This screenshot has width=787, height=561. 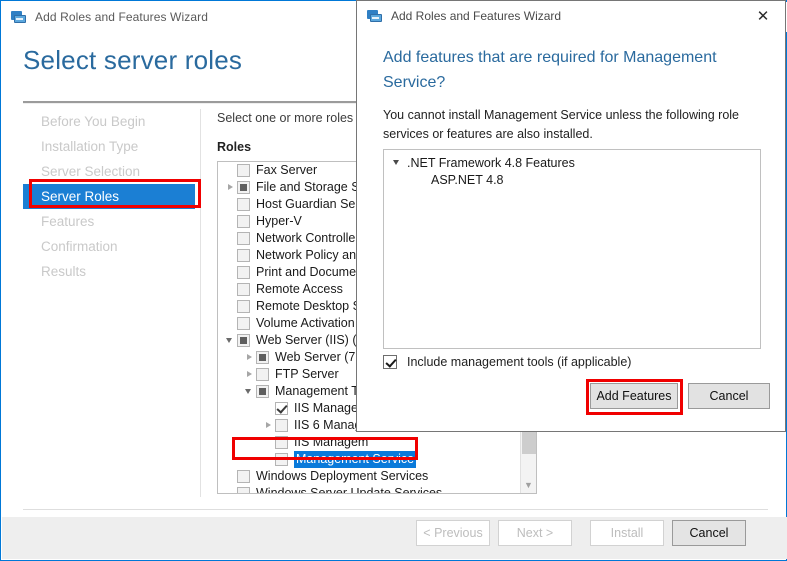 What do you see at coordinates (299, 289) in the screenshot?
I see `role-label: Remote Access` at bounding box center [299, 289].